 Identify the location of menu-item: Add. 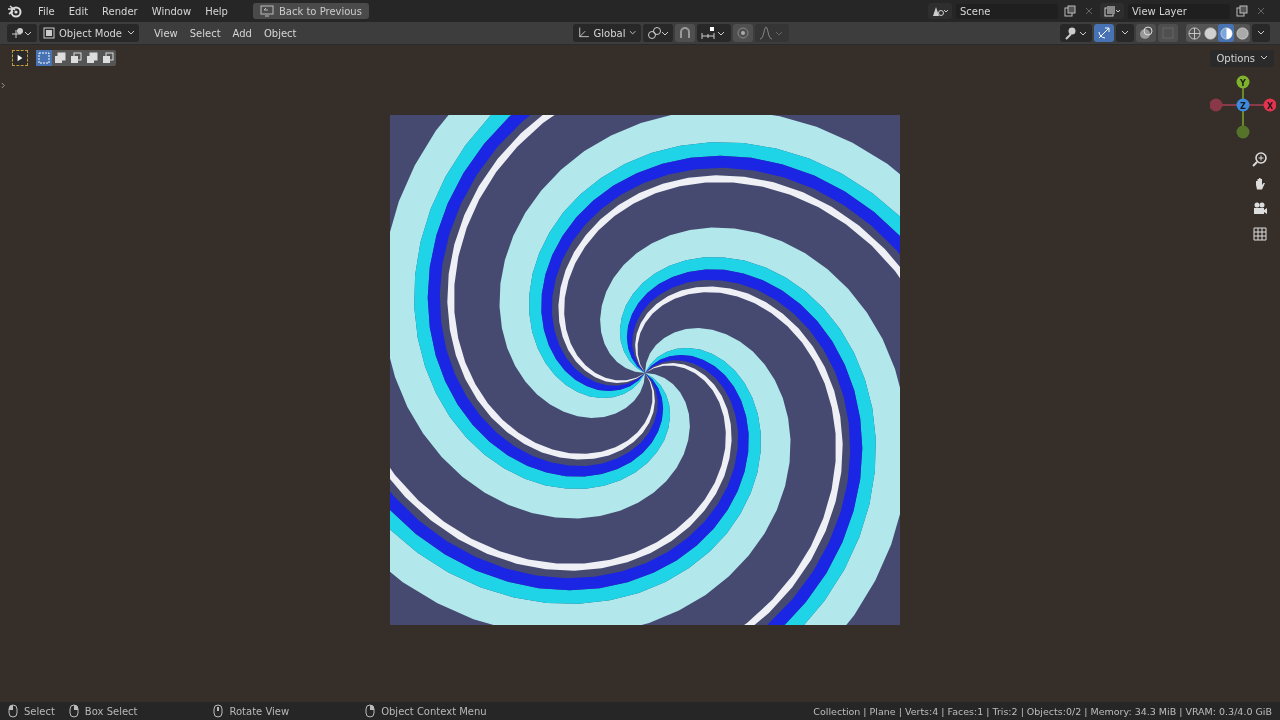
(242, 33).